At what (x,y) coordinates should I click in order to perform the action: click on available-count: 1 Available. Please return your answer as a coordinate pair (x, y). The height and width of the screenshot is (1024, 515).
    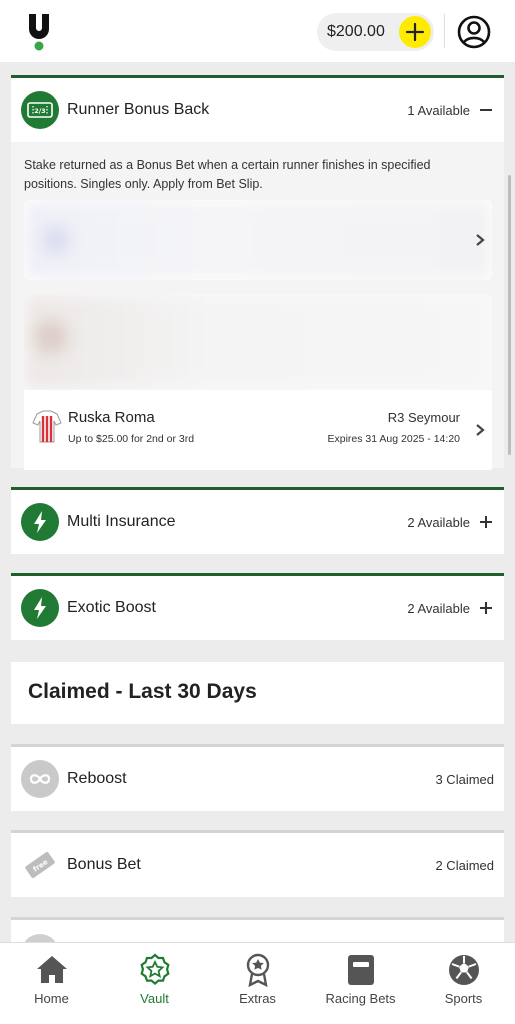
    Looking at the image, I should click on (438, 110).